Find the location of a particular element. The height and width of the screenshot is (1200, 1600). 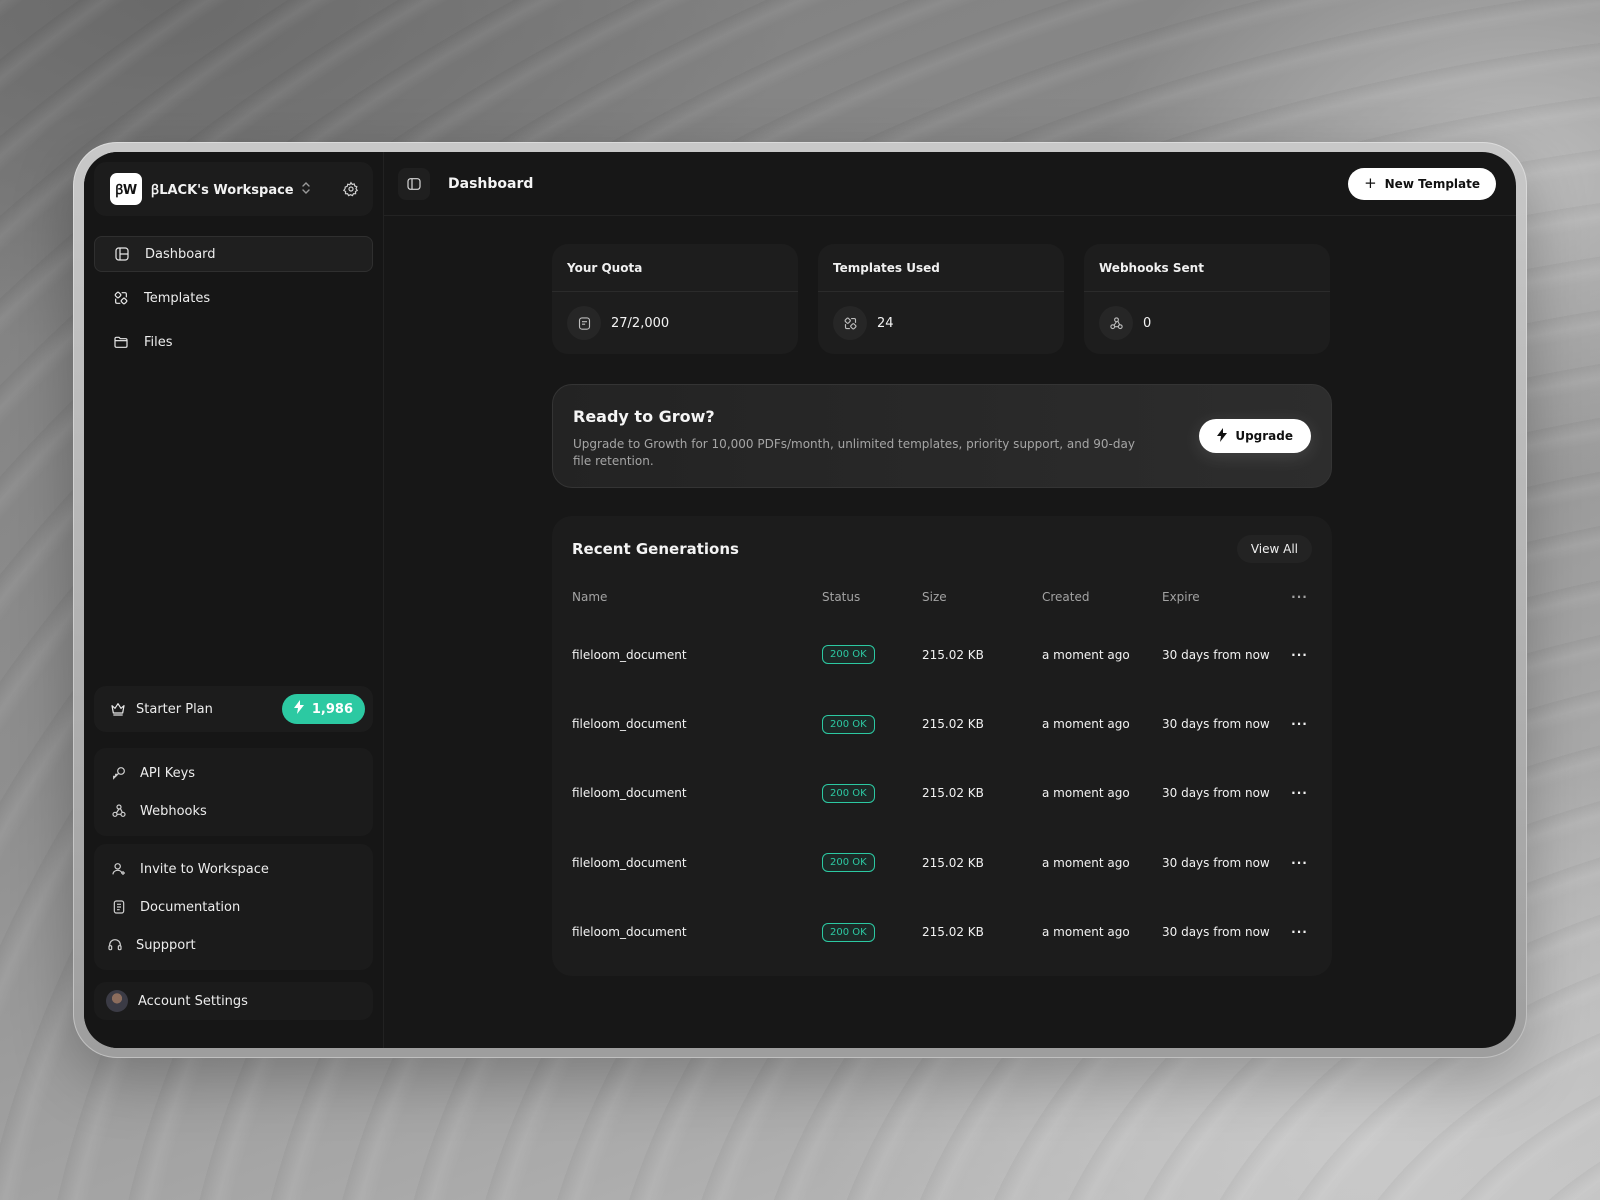

avatar is located at coordinates (117, 1001).